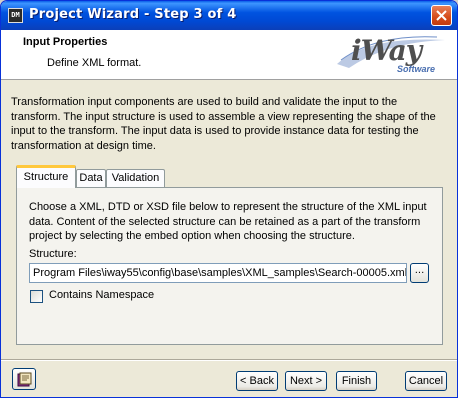  What do you see at coordinates (46, 176) in the screenshot?
I see `tab-structure: Structure` at bounding box center [46, 176].